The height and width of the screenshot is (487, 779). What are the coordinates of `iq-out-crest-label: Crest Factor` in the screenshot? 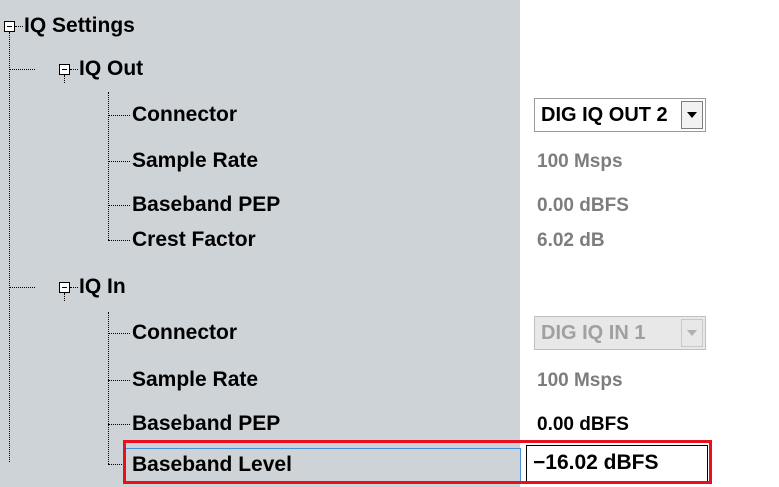 It's located at (194, 239).